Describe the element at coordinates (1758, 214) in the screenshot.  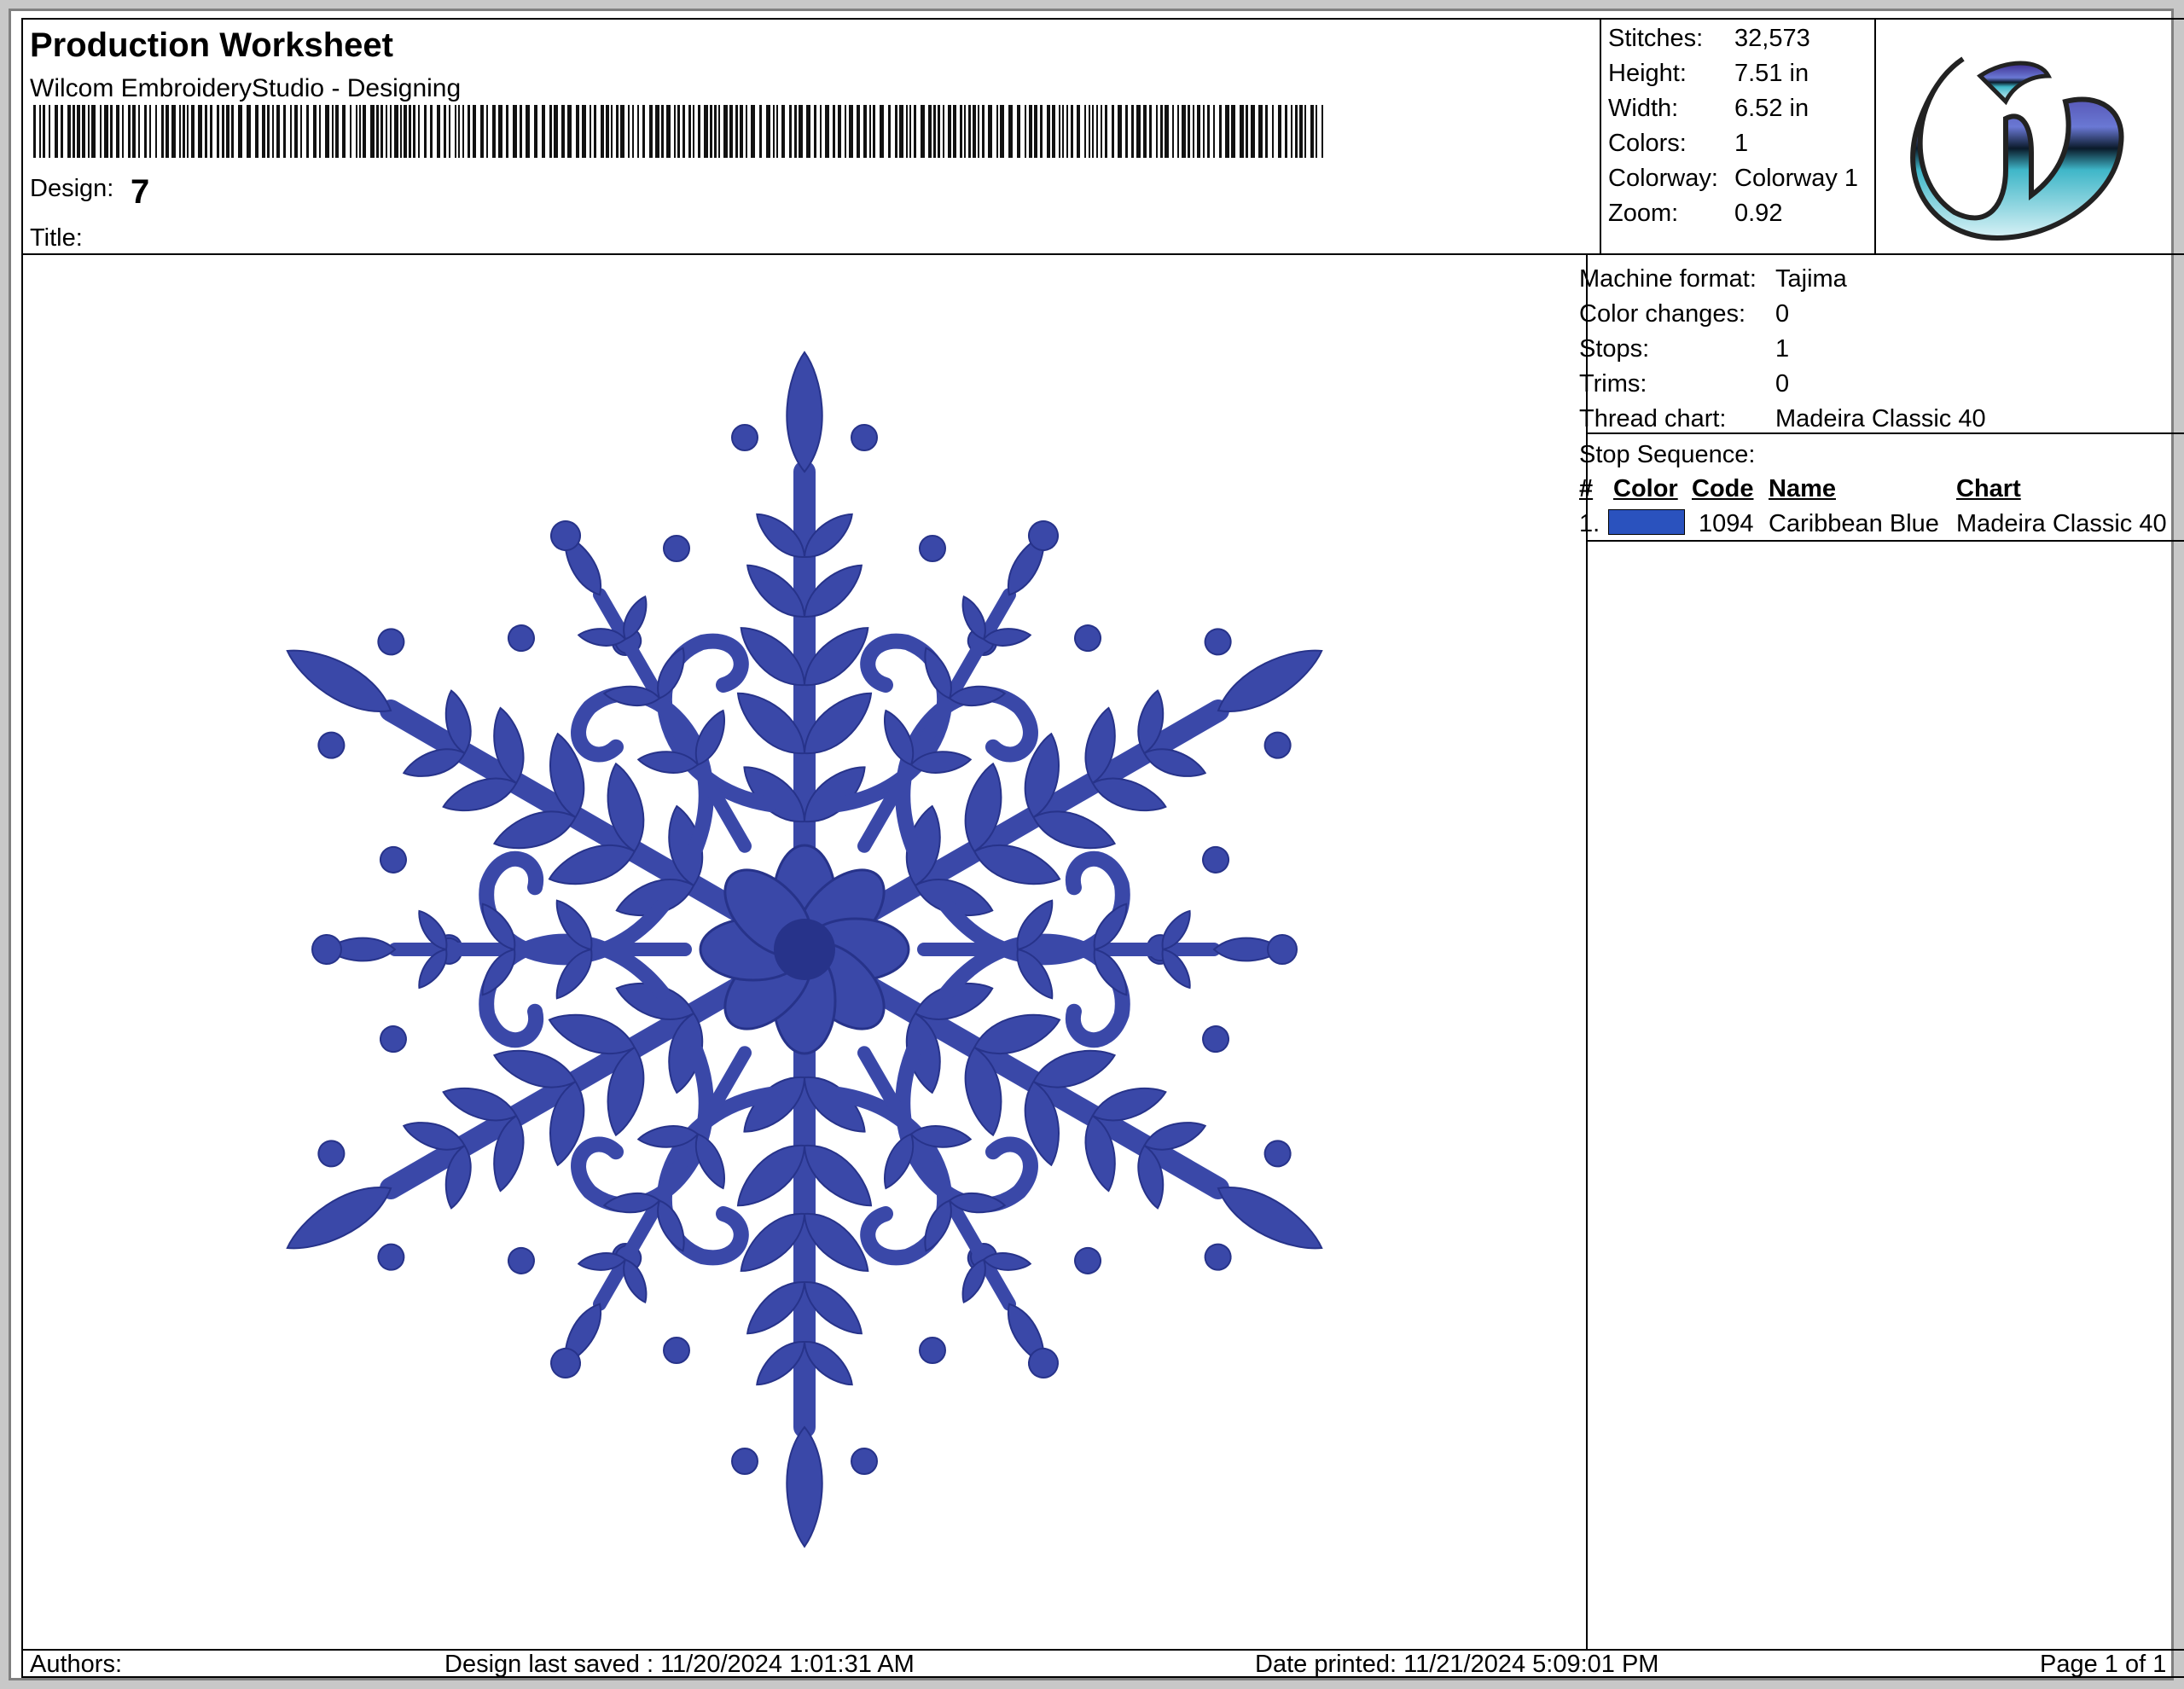
I see `zoom-value: 0.92` at that location.